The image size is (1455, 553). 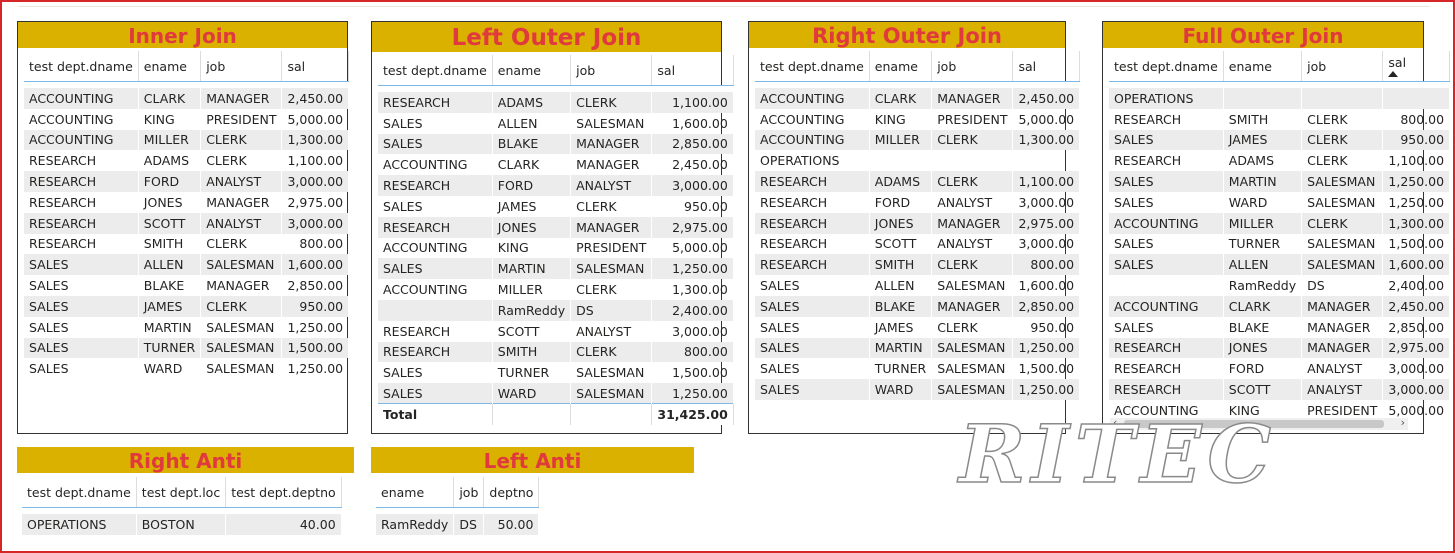 I want to click on table-row: RamReddy DS 50.00, so click(x=458, y=524).